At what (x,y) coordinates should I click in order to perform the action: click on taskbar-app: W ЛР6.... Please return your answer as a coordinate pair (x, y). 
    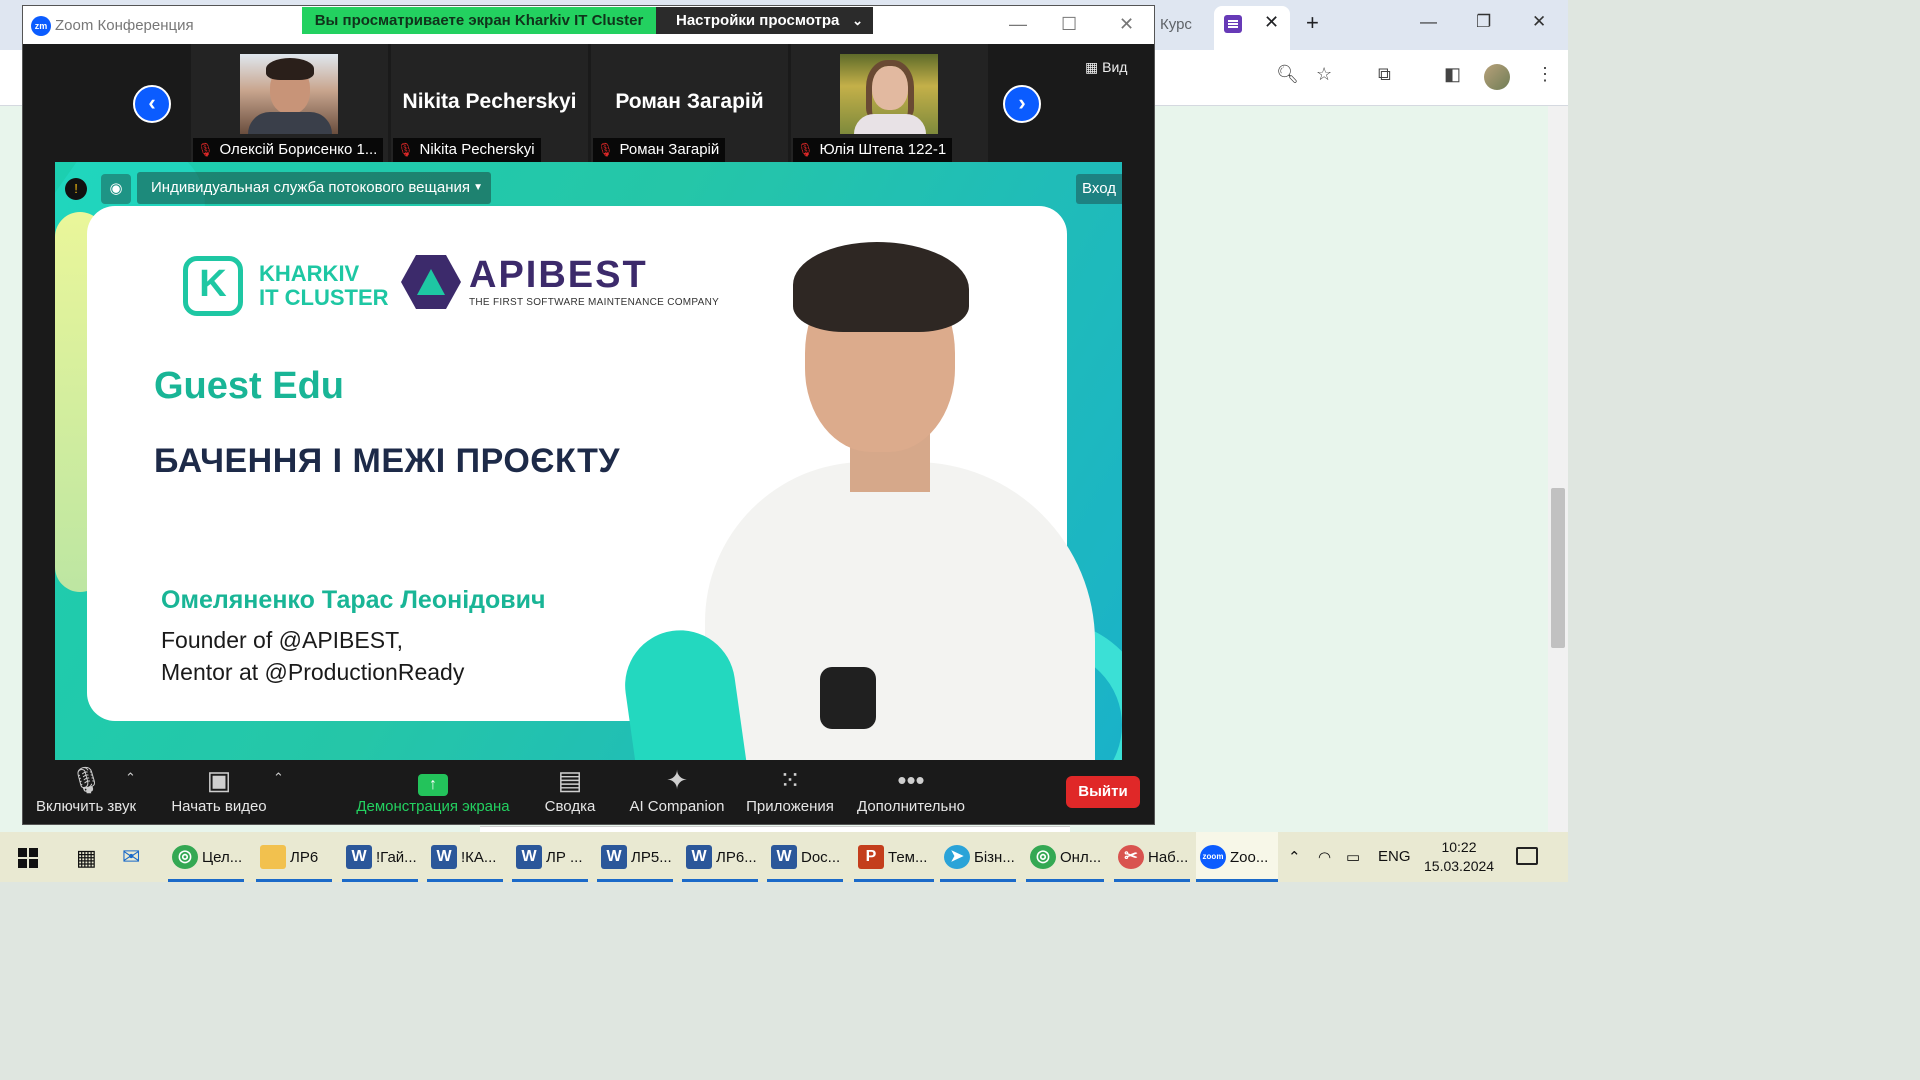
    Looking at the image, I should click on (720, 857).